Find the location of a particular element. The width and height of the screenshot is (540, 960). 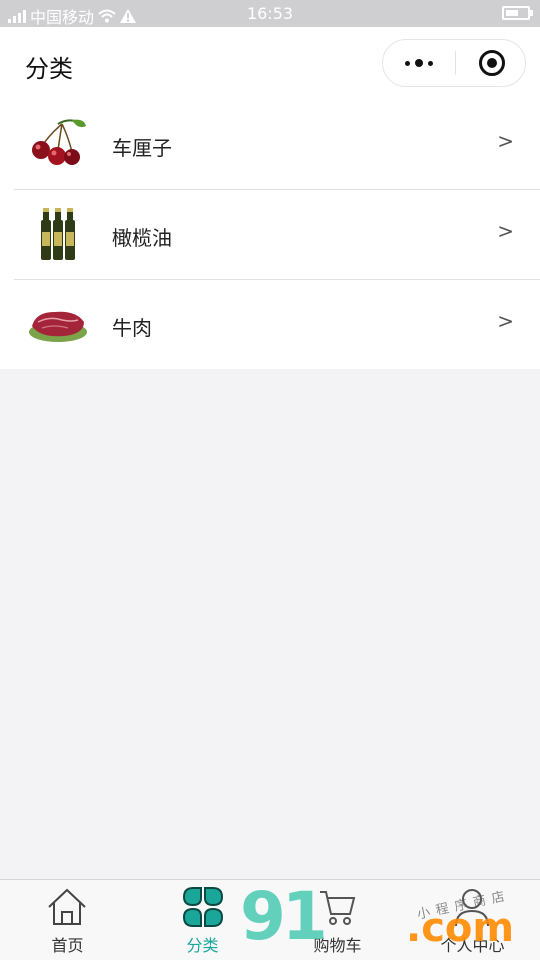

tab-label: 首页 is located at coordinates (67, 945).